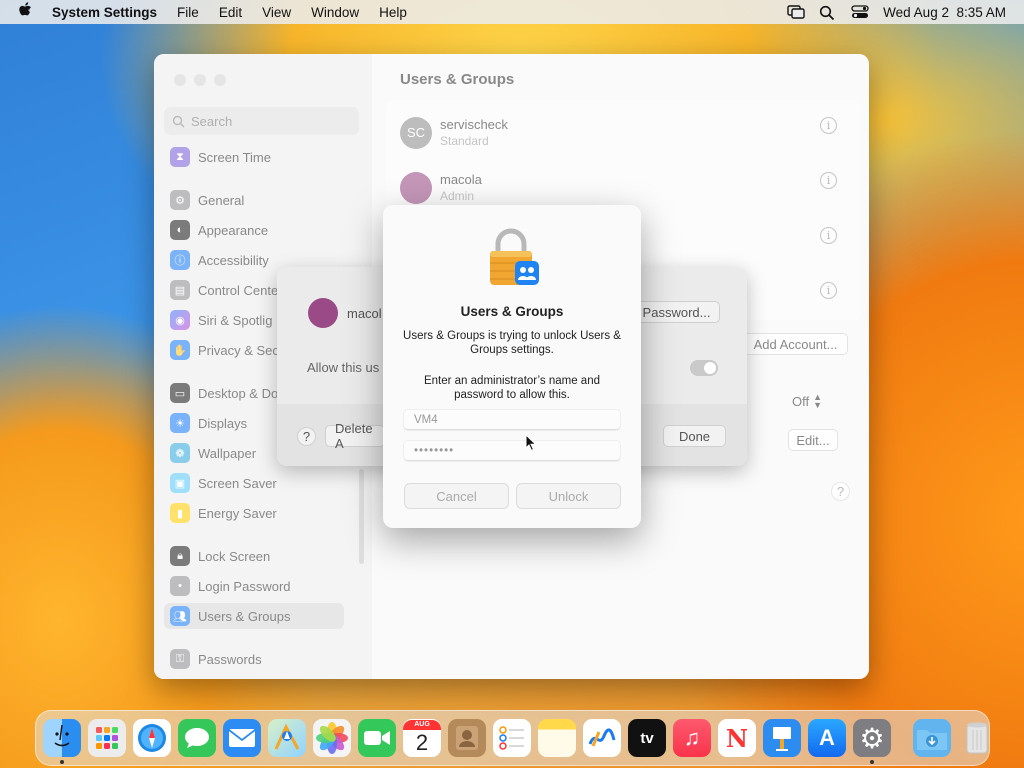 The image size is (1024, 768). What do you see at coordinates (629, 132) in the screenshot?
I see `user-row-servischeck: SC servischeck Standard` at bounding box center [629, 132].